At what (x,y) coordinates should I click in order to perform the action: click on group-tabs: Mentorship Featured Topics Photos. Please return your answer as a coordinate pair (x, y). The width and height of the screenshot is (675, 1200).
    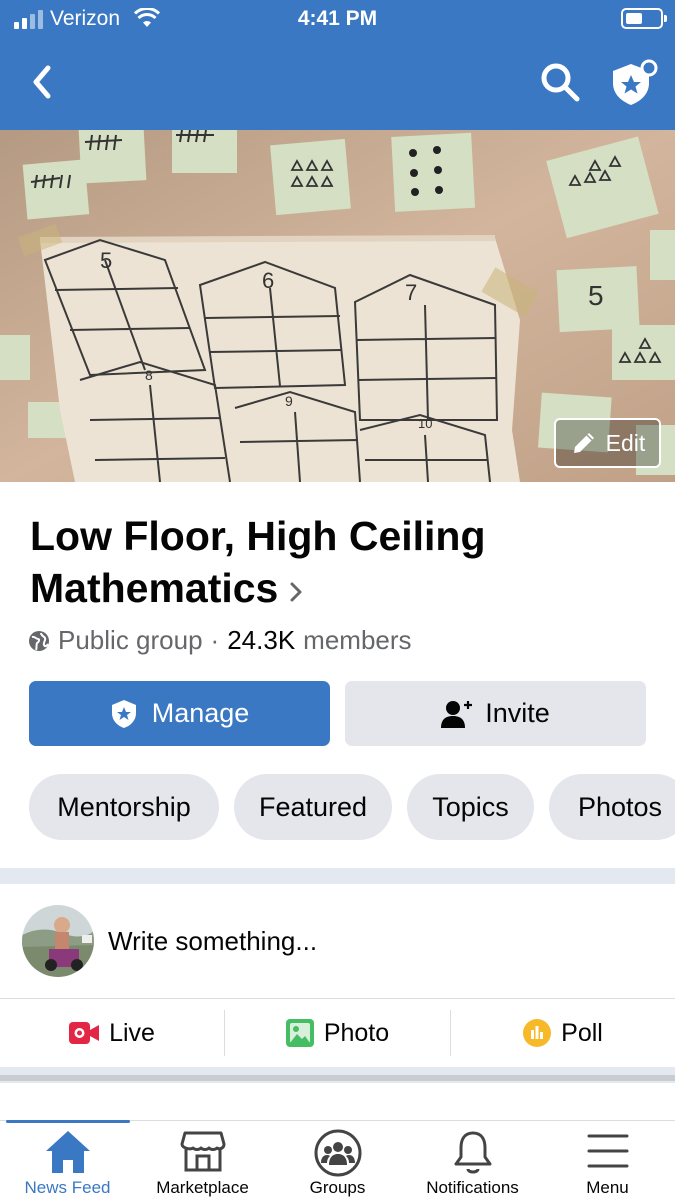
    Looking at the image, I should click on (352, 807).